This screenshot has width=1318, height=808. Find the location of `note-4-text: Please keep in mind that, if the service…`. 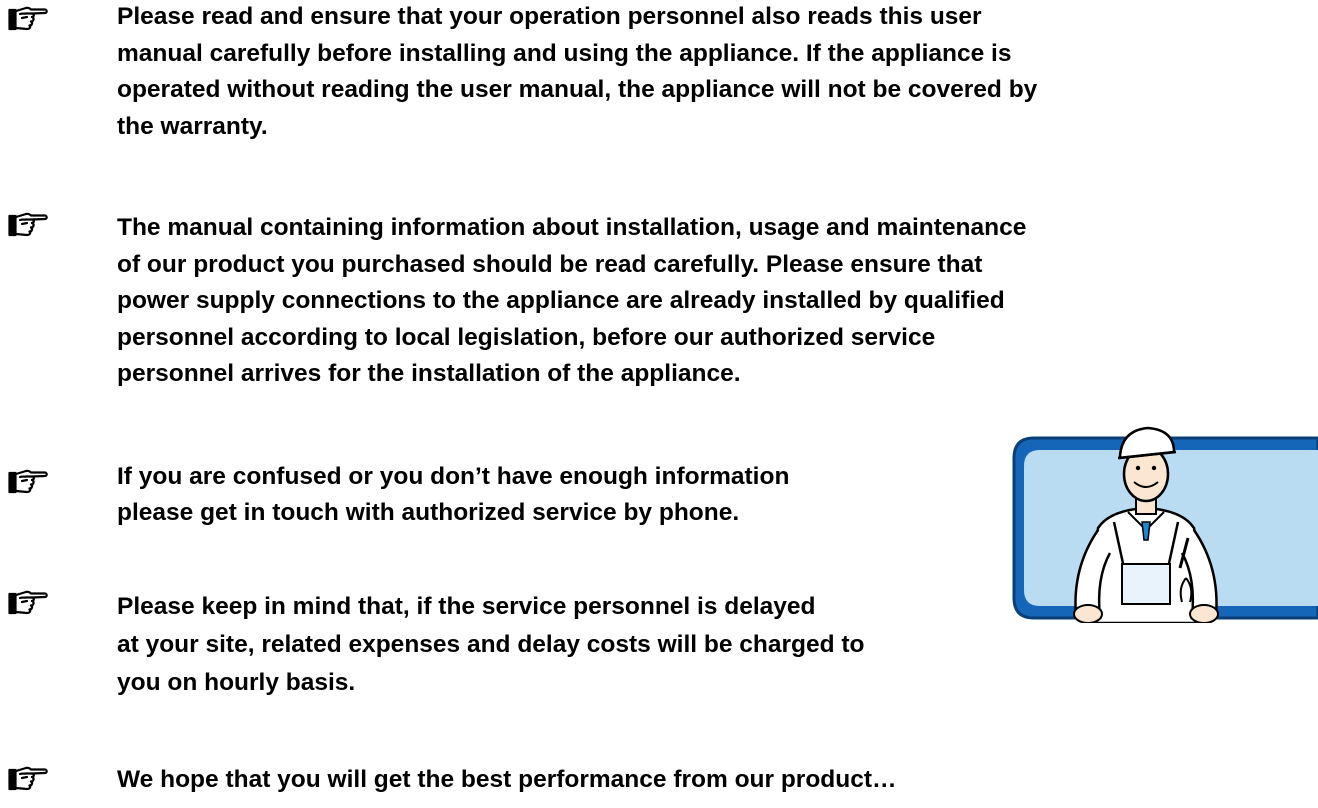

note-4-text: Please keep in mind that, if the service… is located at coordinates (491, 644).